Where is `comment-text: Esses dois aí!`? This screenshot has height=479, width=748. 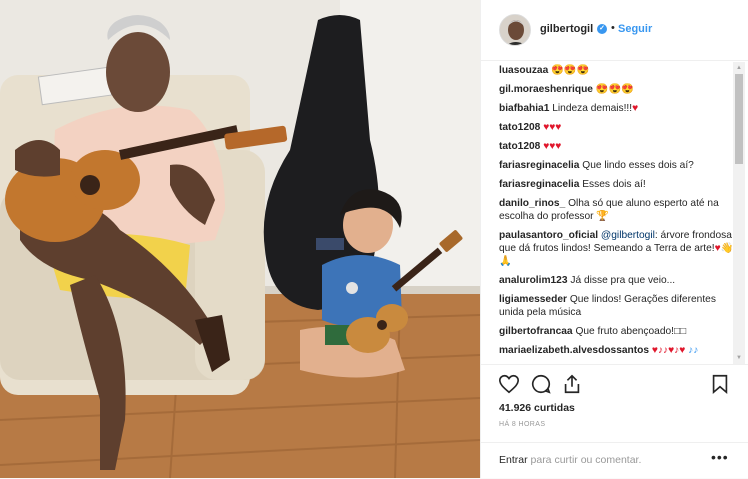 comment-text: Esses dois aí! is located at coordinates (614, 184).